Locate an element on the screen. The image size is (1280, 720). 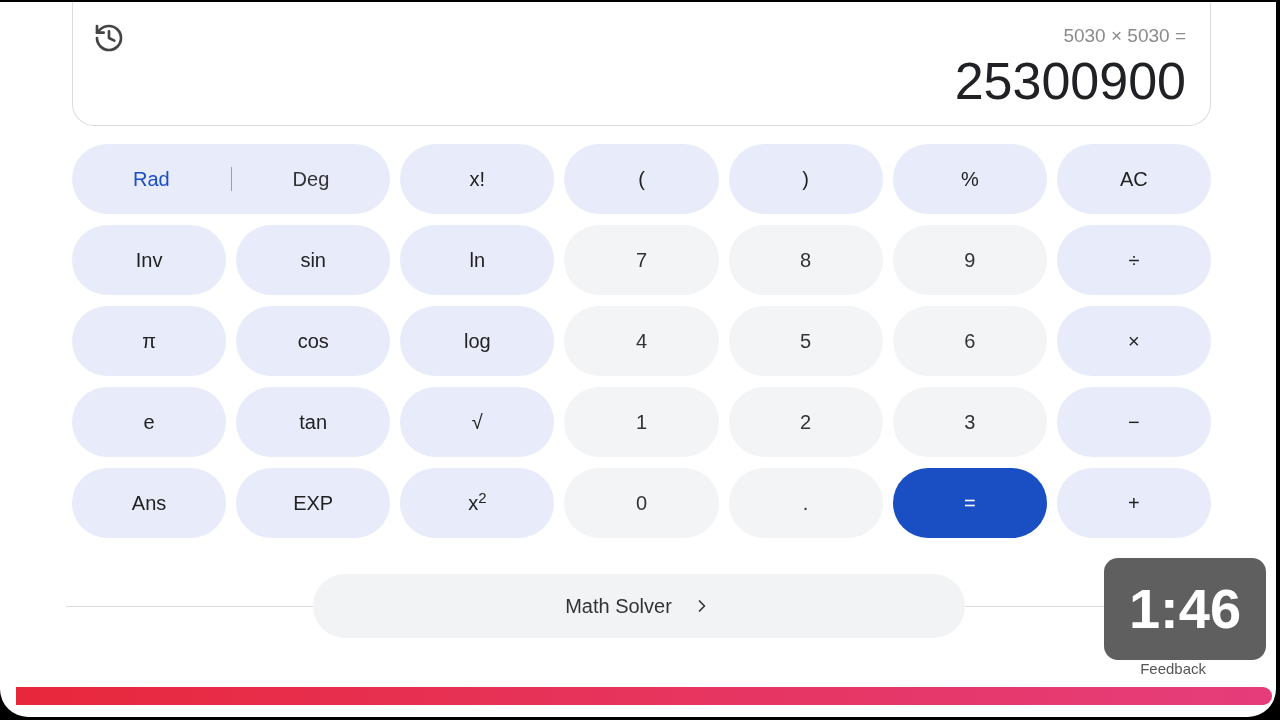
calculator-key: 3 is located at coordinates (969, 422).